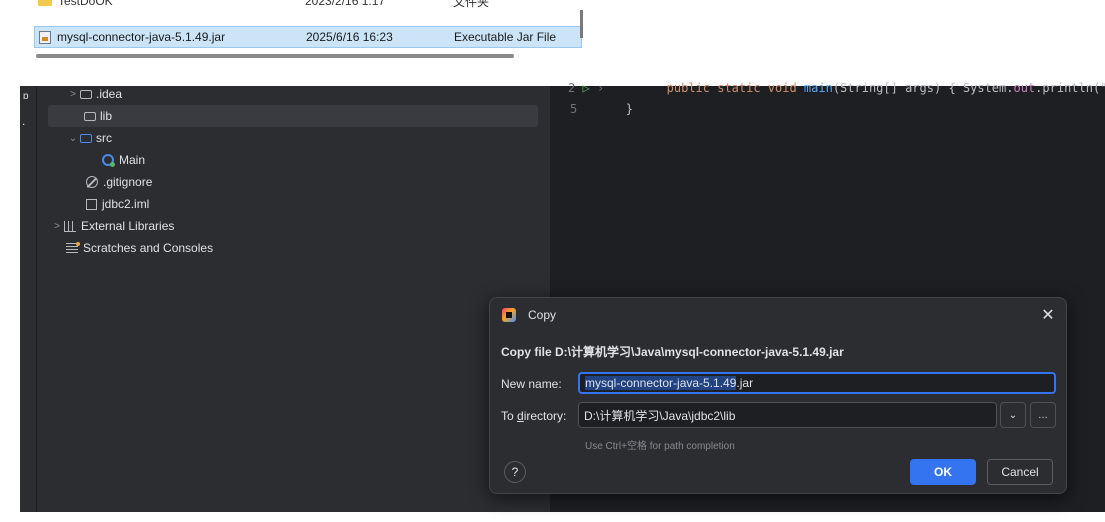 Image resolution: width=1105 pixels, height=522 pixels. What do you see at coordinates (745, 383) in the screenshot?
I see `new-name-suffix: .jar` at bounding box center [745, 383].